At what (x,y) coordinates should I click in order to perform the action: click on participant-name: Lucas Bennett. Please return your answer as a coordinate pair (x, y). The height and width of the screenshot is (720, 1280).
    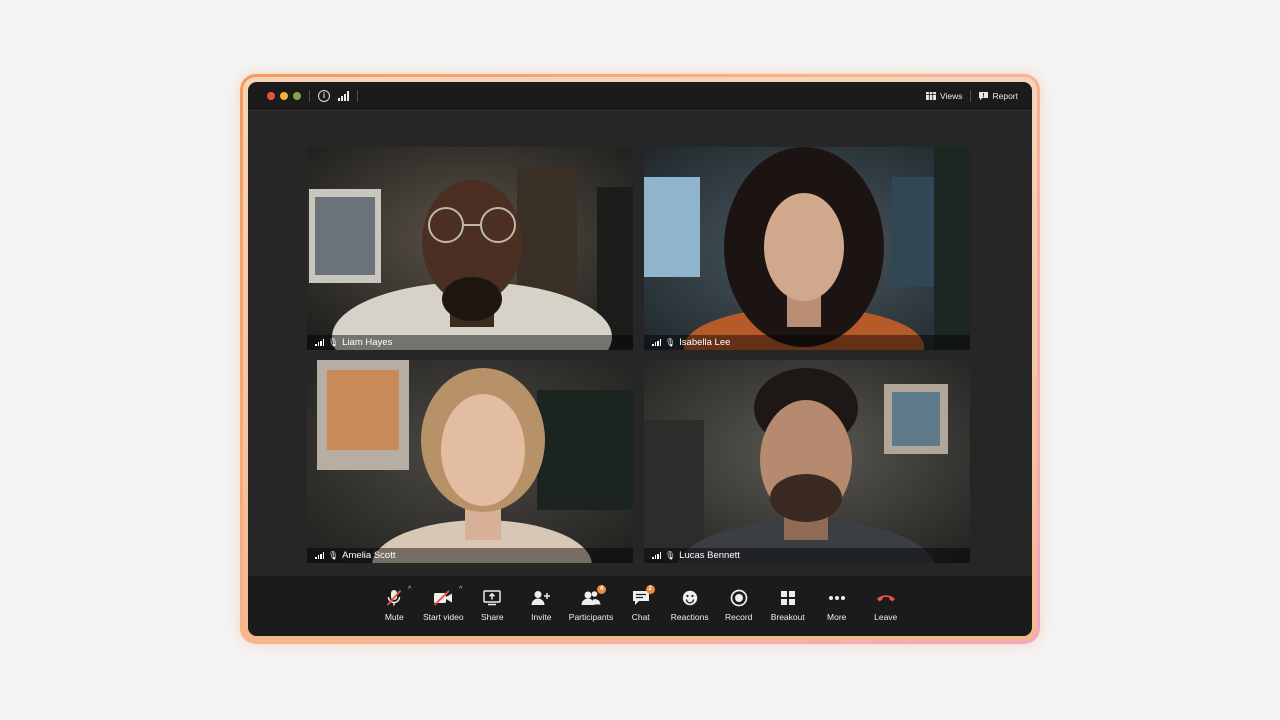
    Looking at the image, I should click on (709, 555).